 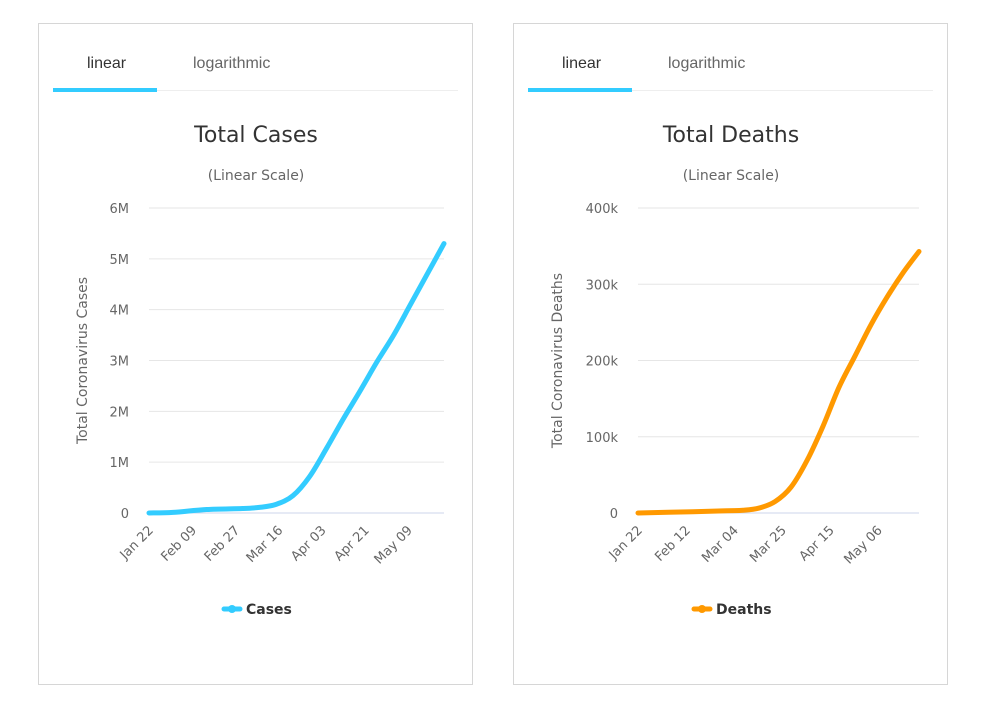 What do you see at coordinates (863, 545) in the screenshot?
I see `x-tick-label: May 06` at bounding box center [863, 545].